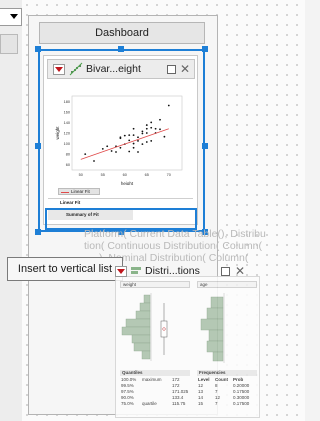  Describe the element at coordinates (14, 16) in the screenshot. I see `chevron-down-icon` at that location.